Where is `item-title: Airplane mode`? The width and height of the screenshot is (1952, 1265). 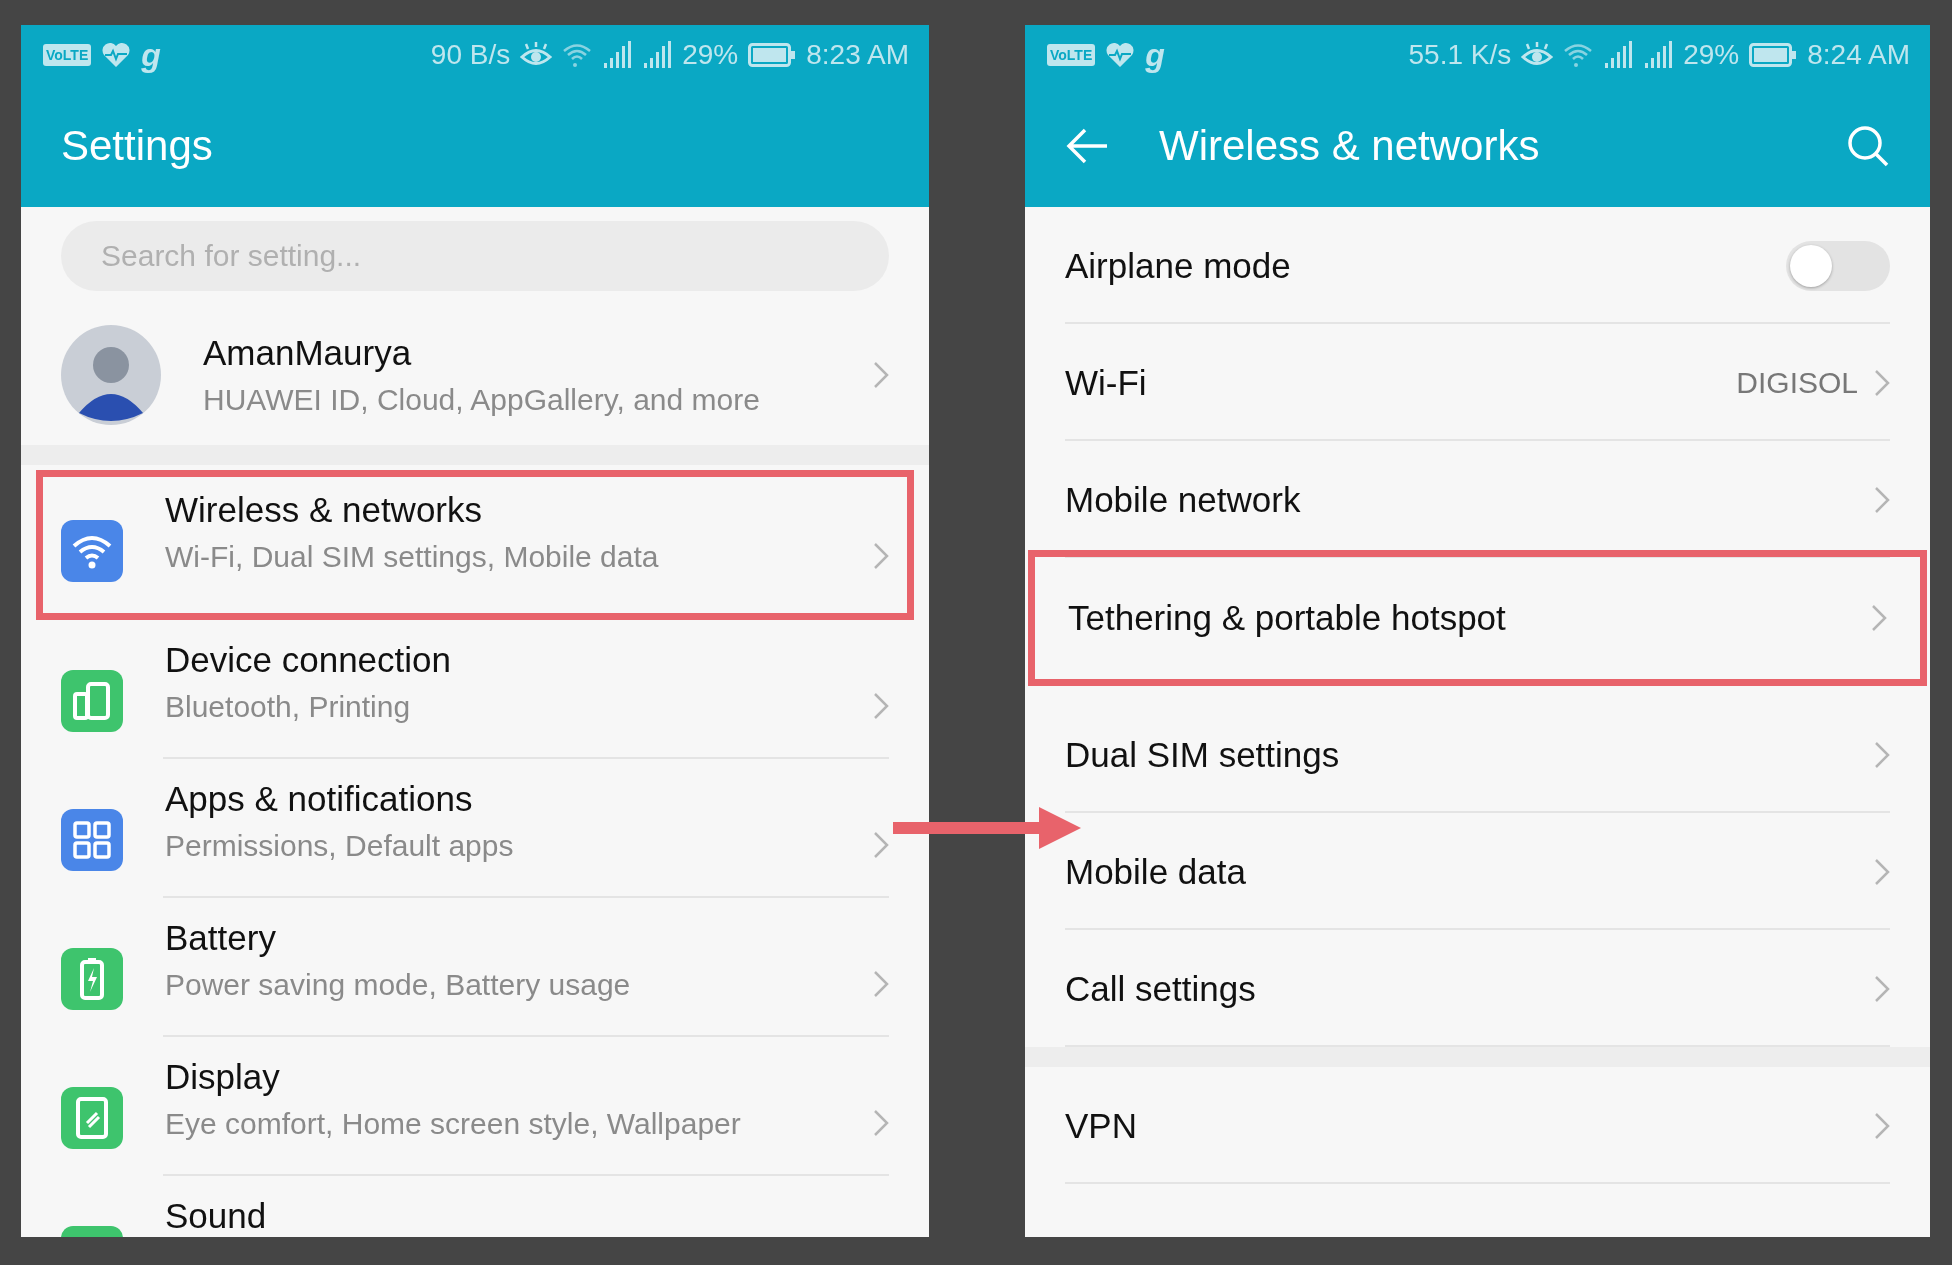 item-title: Airplane mode is located at coordinates (1178, 265).